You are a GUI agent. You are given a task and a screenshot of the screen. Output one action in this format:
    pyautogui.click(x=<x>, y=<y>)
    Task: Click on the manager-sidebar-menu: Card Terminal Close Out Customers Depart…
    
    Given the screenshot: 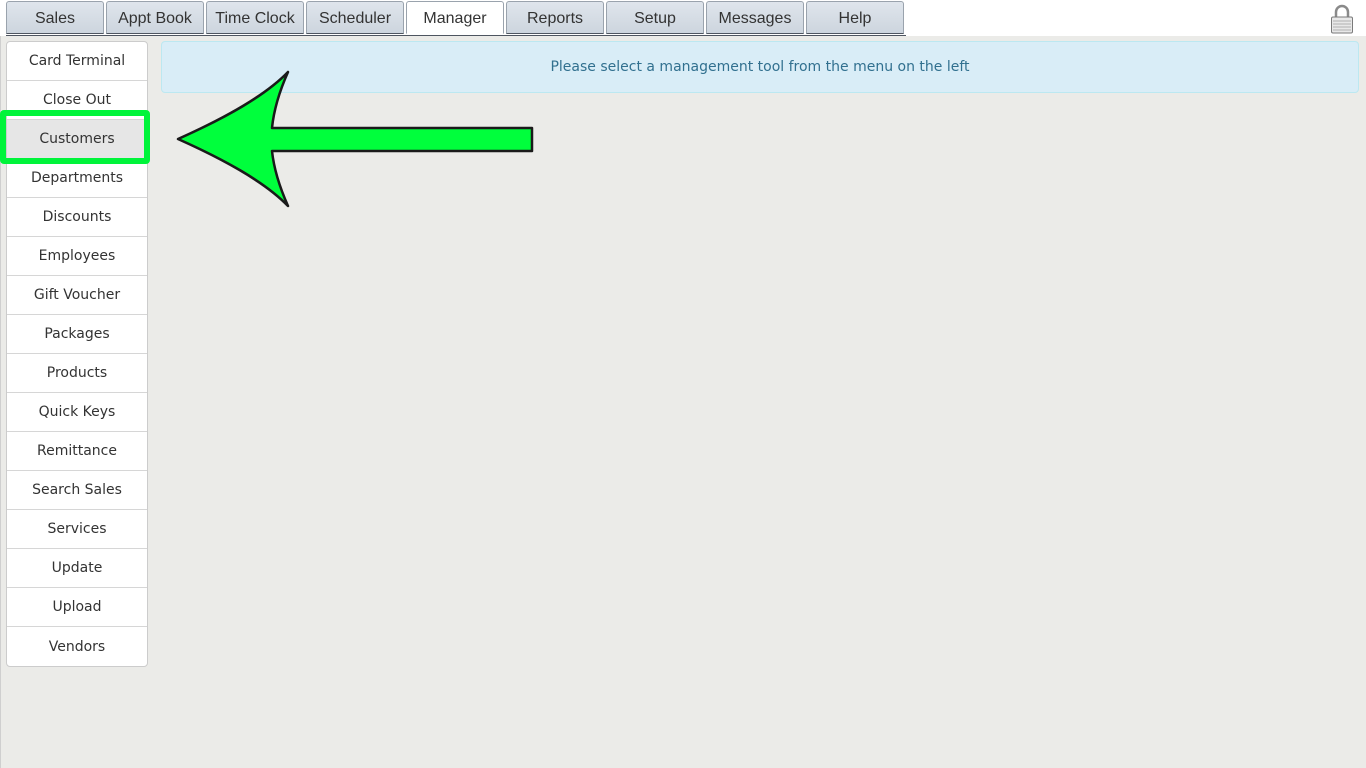 What is the action you would take?
    pyautogui.click(x=77, y=354)
    